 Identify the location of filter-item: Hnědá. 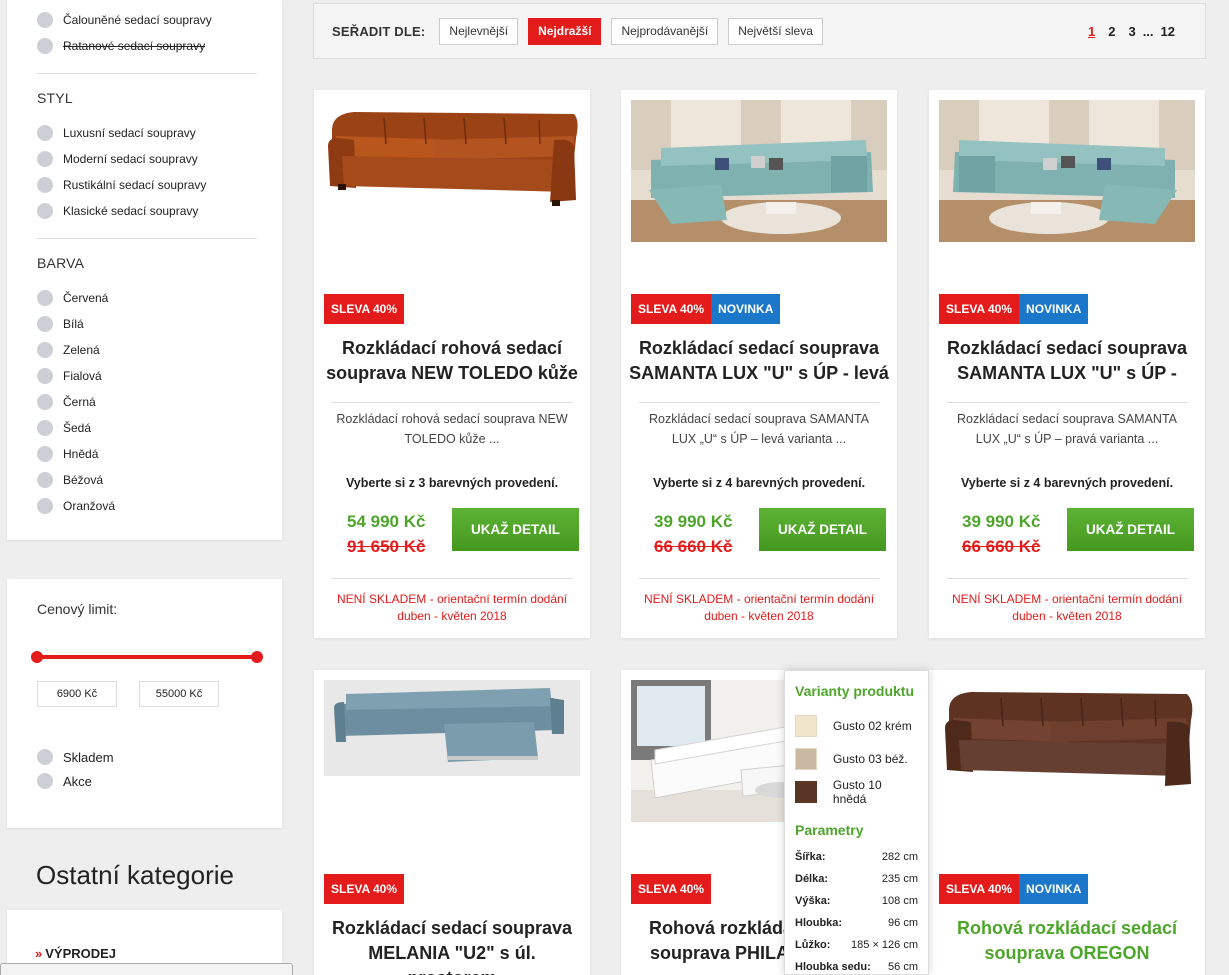
(147, 454).